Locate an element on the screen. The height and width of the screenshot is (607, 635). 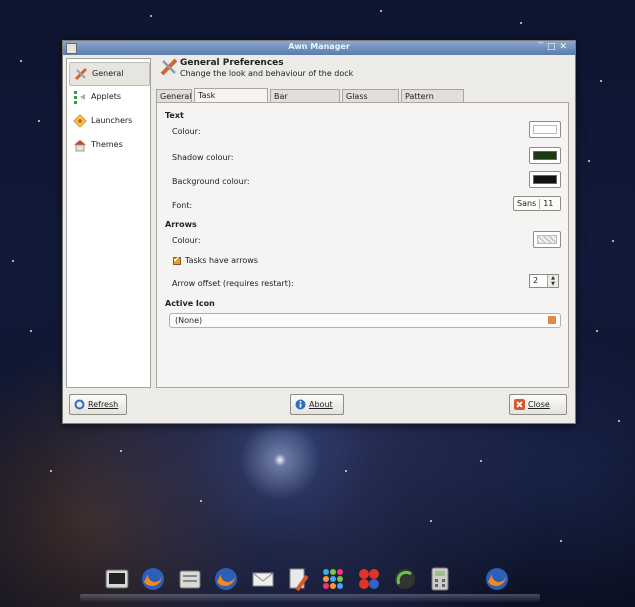
spinner-arrows: ▲ ▼ is located at coordinates (552, 281).